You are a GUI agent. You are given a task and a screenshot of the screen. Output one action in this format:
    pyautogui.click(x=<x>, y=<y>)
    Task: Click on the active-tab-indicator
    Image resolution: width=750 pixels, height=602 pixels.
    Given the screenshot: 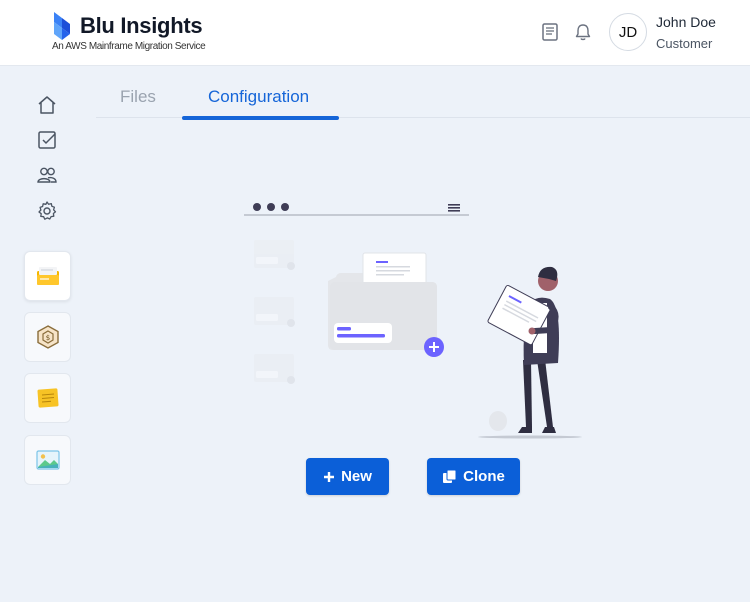 What is the action you would take?
    pyautogui.click(x=260, y=118)
    